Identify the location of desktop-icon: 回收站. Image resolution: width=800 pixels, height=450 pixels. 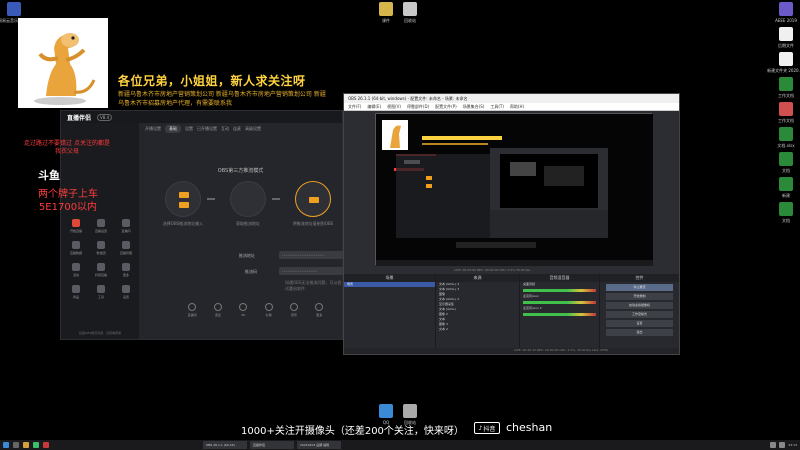
(410, 12).